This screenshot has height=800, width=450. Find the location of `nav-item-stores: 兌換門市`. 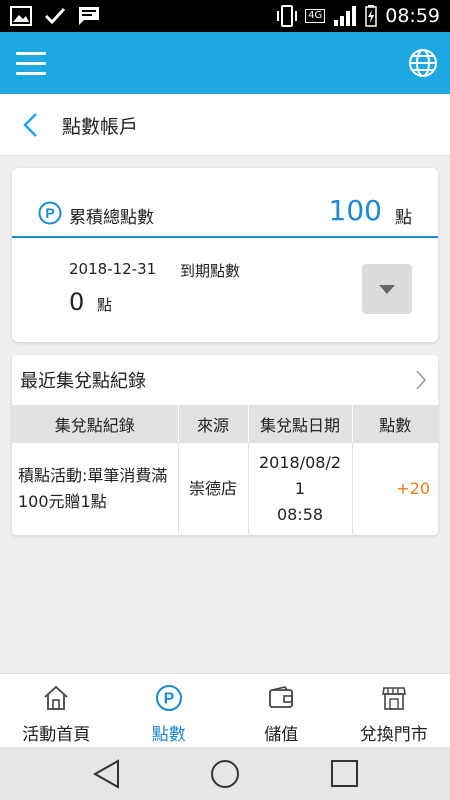

nav-item-stores: 兌換門市 is located at coordinates (394, 710).